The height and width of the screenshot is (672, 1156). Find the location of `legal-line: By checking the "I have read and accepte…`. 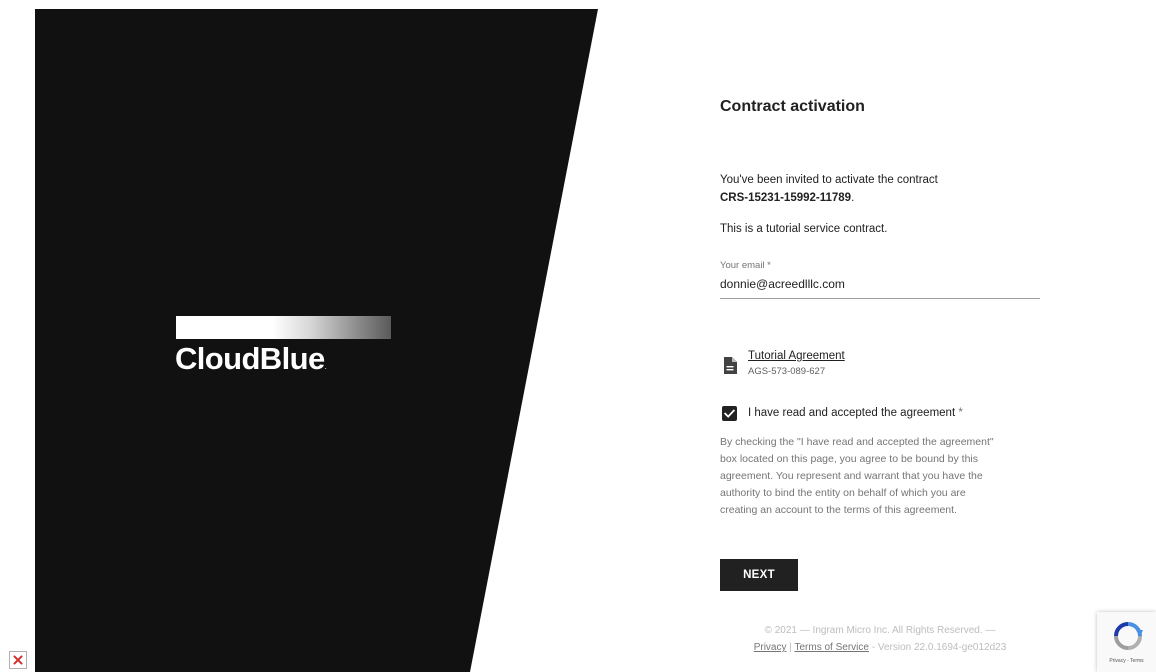

legal-line: By checking the "I have read and accepte… is located at coordinates (857, 442).